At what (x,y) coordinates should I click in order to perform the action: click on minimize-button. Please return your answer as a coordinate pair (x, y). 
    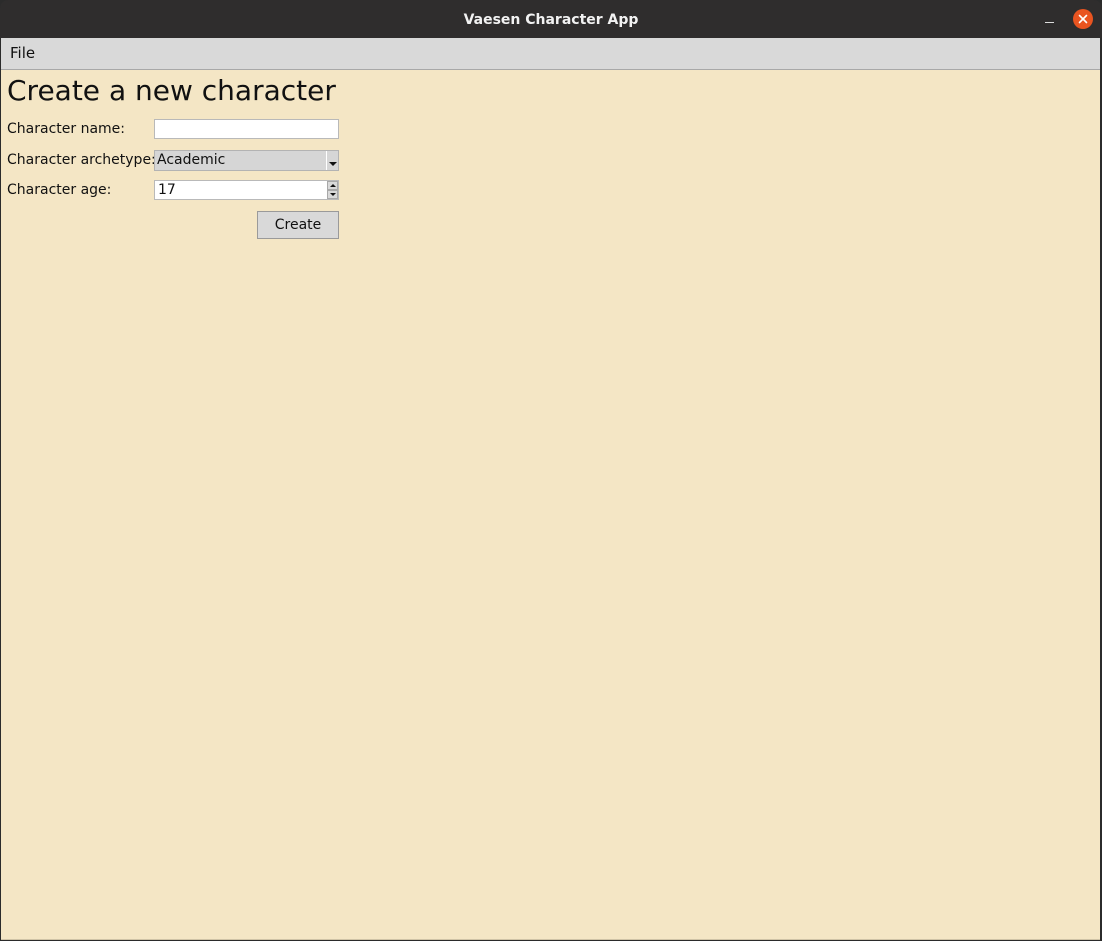
    Looking at the image, I should click on (1050, 19).